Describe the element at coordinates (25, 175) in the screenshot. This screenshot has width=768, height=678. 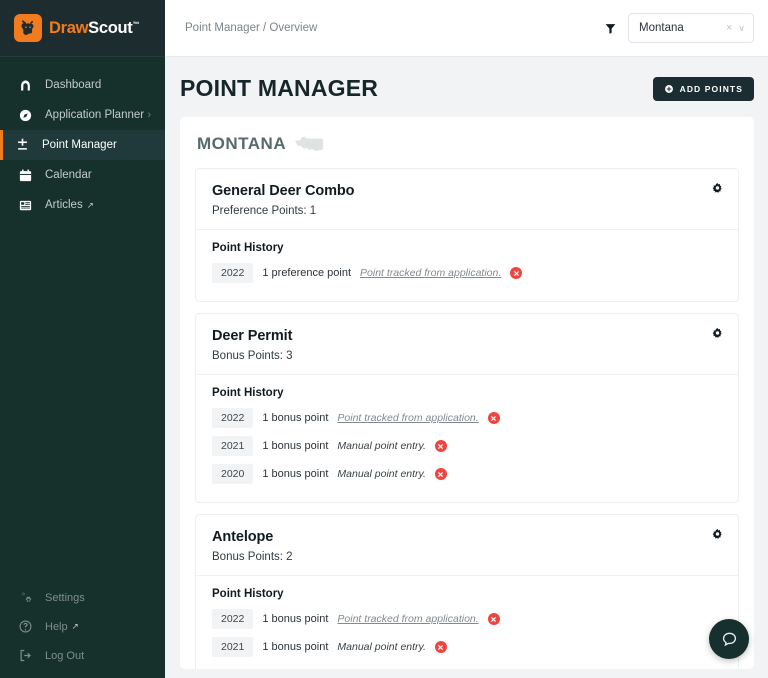
I see `calendar-icon` at that location.